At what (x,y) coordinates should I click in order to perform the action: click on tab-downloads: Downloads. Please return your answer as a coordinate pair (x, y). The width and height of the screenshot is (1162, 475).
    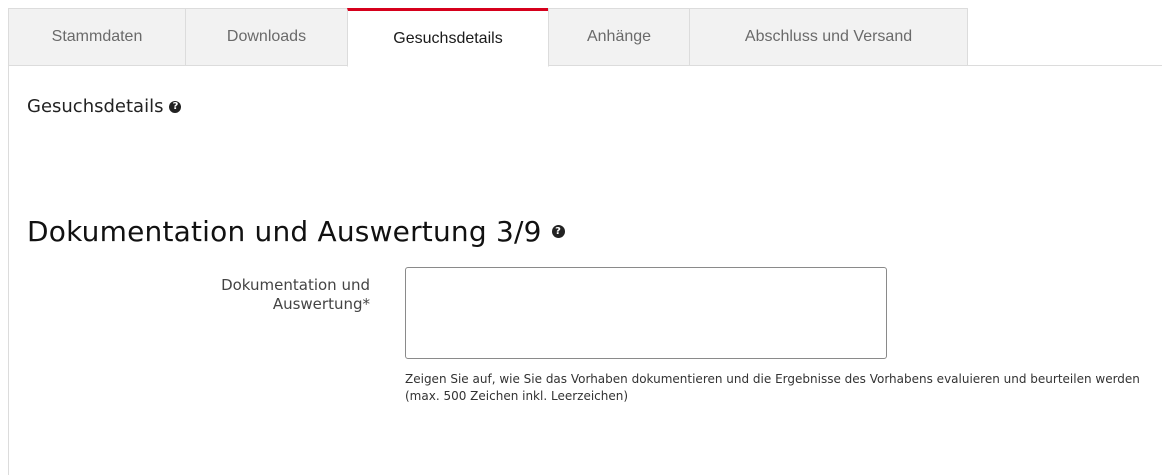
    Looking at the image, I should click on (266, 37).